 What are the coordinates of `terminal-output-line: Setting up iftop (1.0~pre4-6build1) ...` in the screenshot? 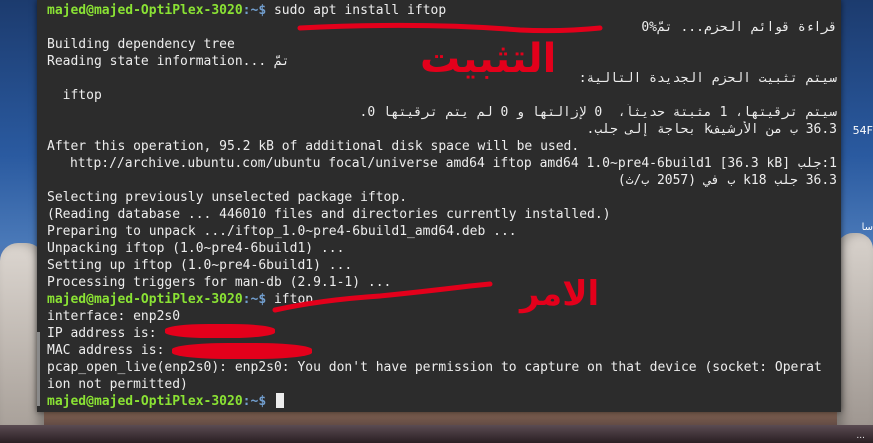 It's located at (200, 265).